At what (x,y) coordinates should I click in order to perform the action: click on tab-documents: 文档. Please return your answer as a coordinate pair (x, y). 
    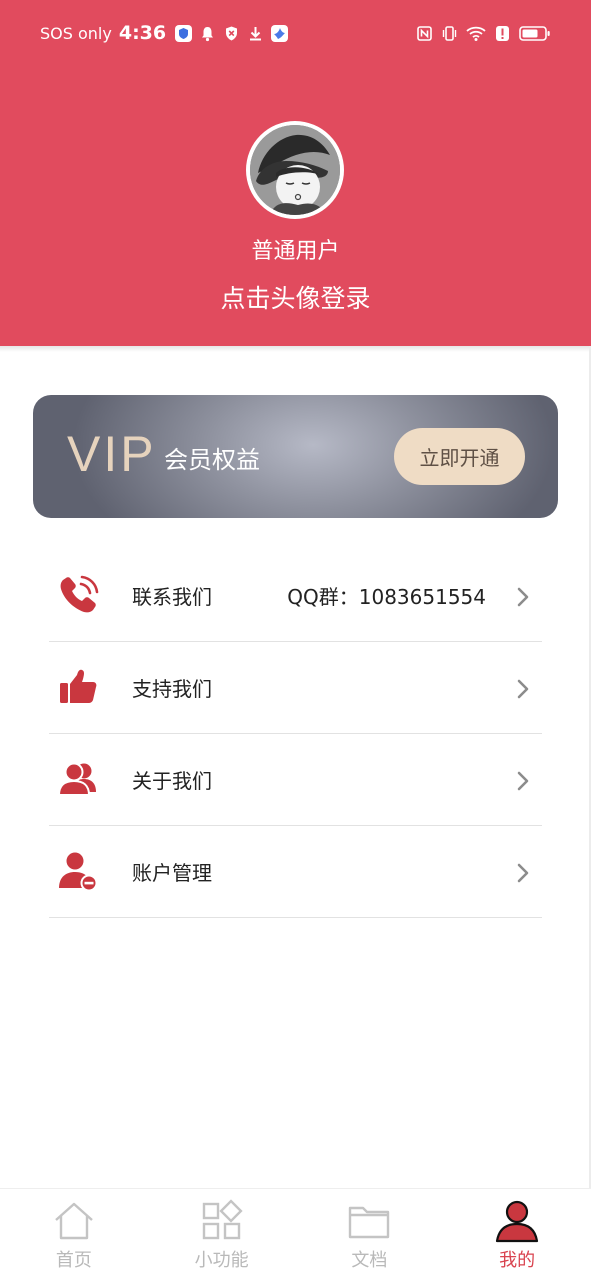
    Looking at the image, I should click on (370, 1234).